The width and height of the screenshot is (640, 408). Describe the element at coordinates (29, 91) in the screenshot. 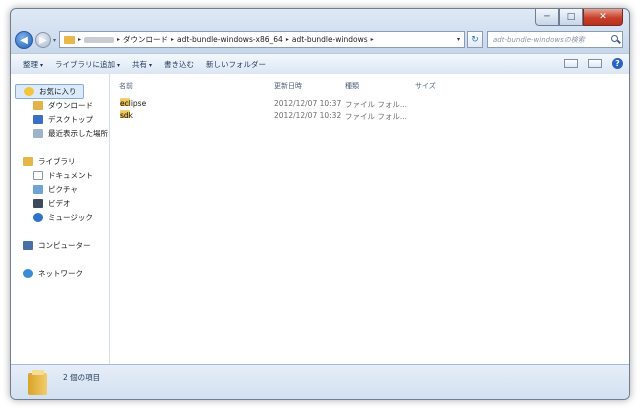

I see `star-icon` at that location.